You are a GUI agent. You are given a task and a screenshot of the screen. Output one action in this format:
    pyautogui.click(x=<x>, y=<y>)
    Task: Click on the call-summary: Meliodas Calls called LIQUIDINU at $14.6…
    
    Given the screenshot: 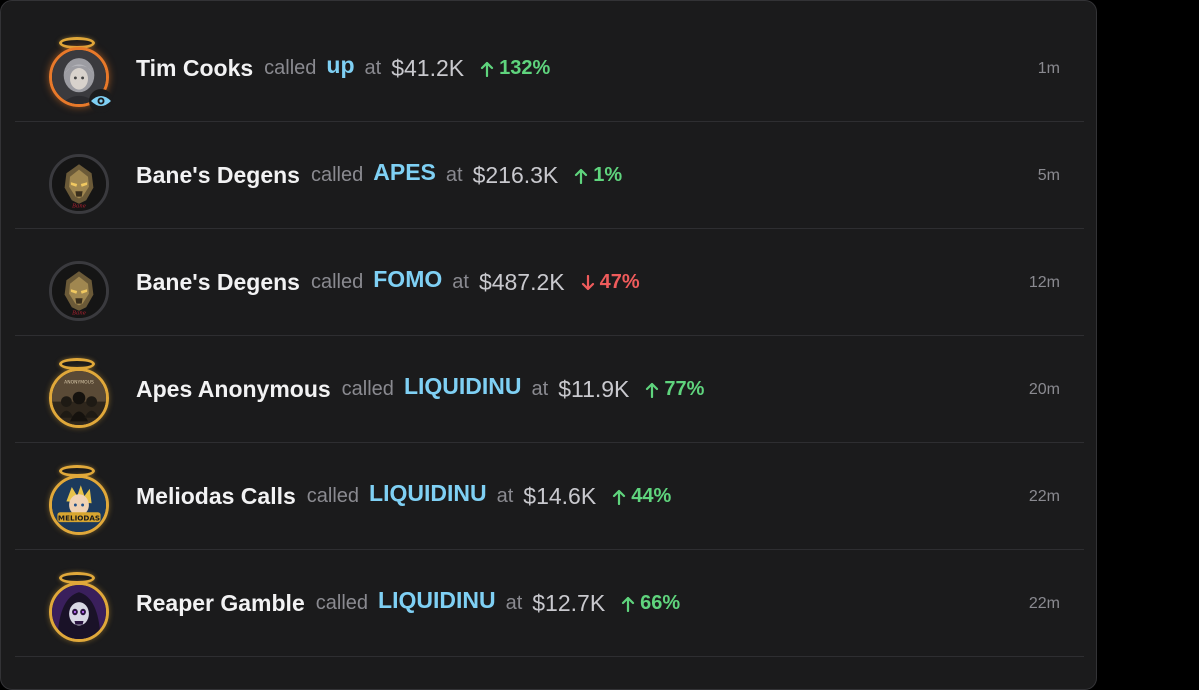 What is the action you would take?
    pyautogui.click(x=403, y=496)
    